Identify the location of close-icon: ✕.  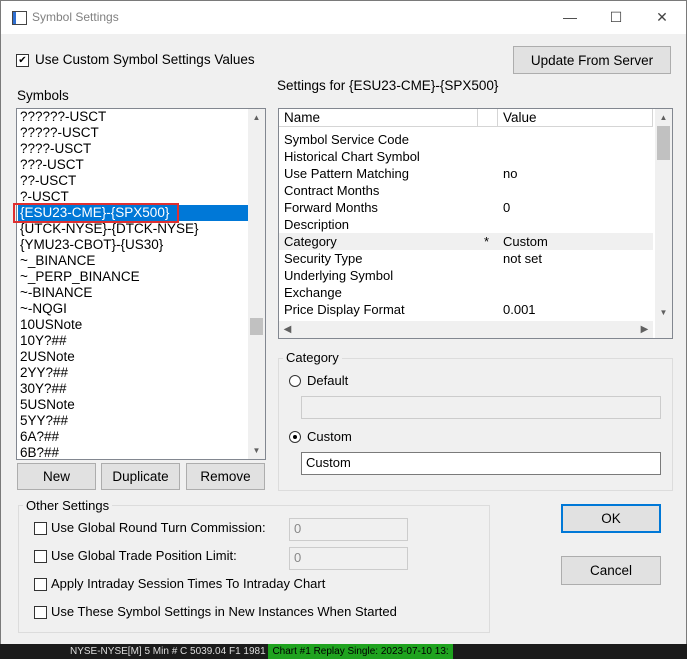
(662, 17).